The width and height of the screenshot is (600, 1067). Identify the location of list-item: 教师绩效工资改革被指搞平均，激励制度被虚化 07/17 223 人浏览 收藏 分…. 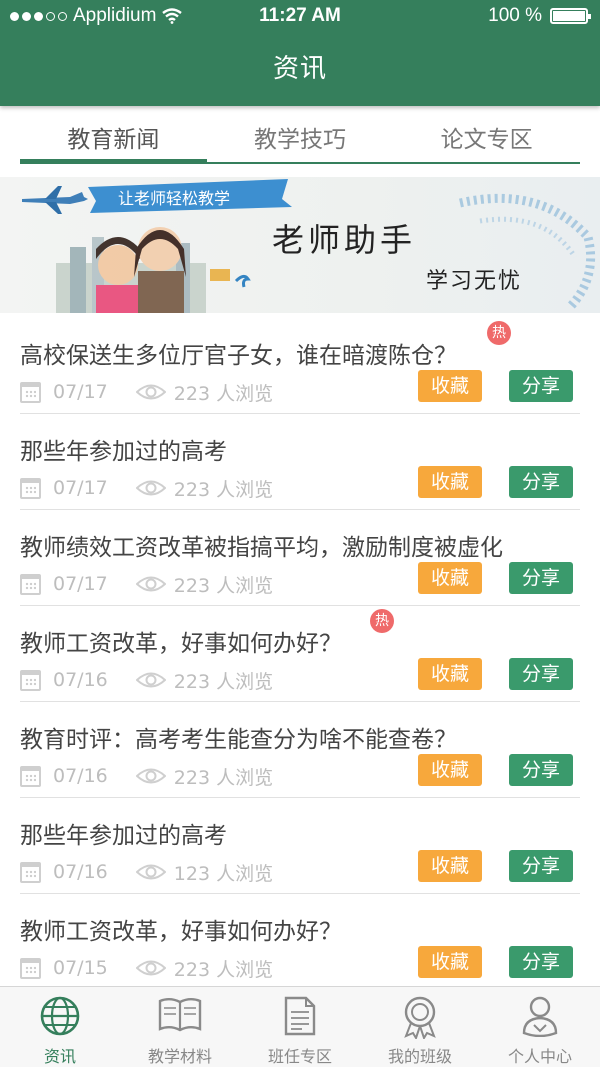
(300, 558).